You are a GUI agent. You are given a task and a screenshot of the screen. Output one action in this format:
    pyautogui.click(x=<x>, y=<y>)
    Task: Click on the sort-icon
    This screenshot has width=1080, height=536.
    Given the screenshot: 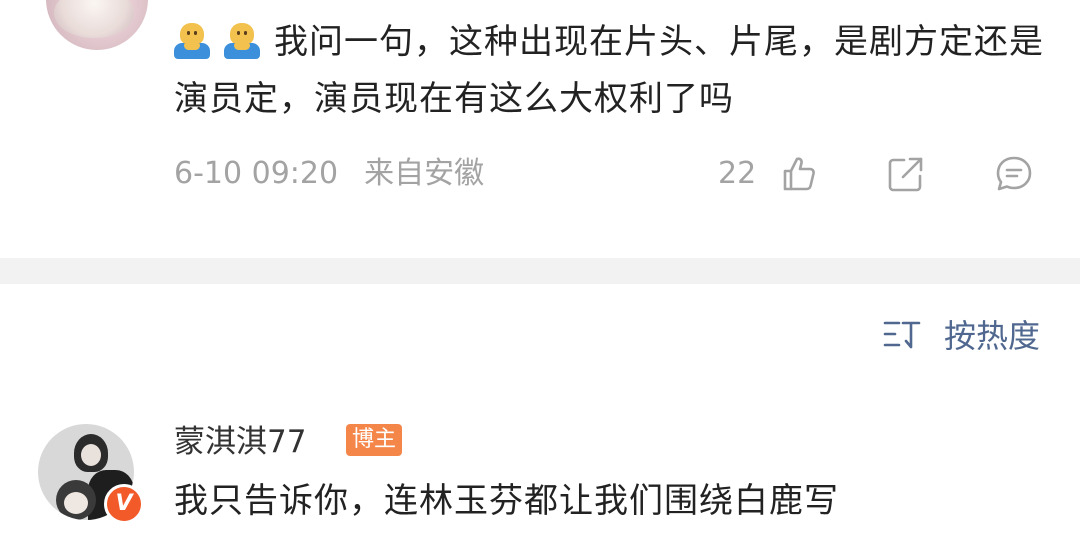 What is the action you would take?
    pyautogui.click(x=902, y=335)
    